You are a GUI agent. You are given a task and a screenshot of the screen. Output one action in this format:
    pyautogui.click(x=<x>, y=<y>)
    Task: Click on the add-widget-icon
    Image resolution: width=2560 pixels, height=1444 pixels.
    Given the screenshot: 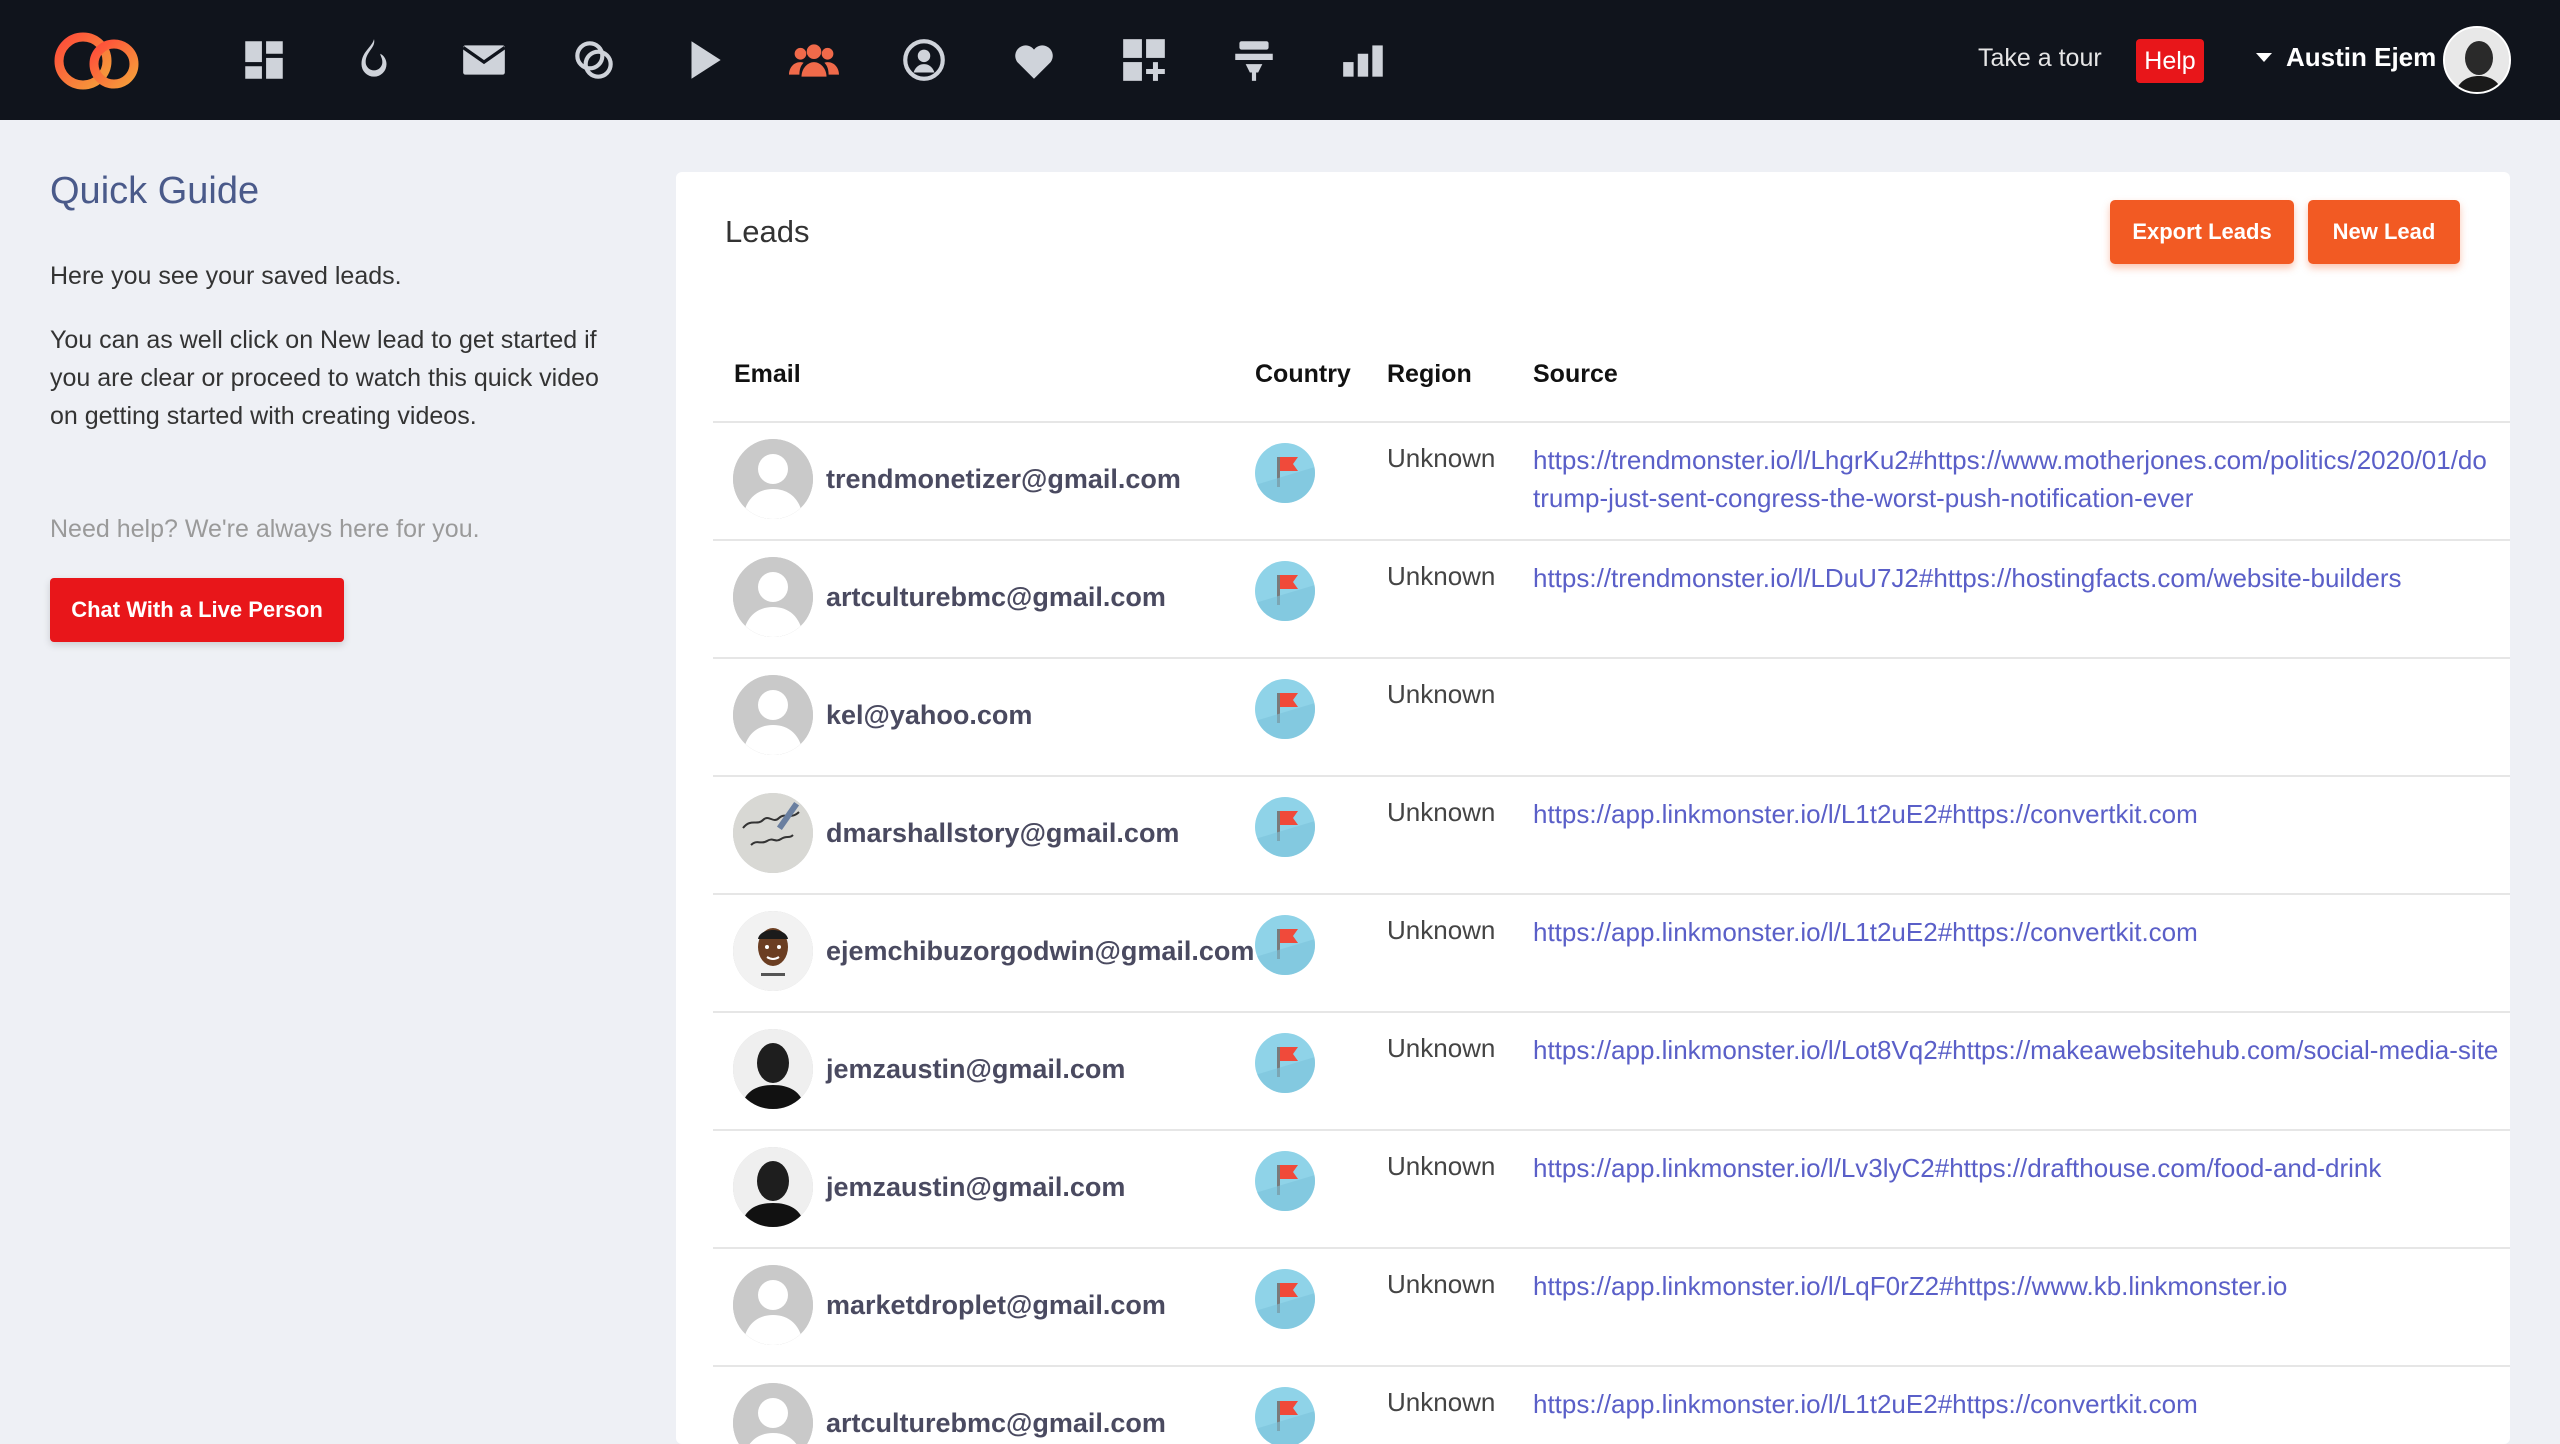 What is the action you would take?
    pyautogui.click(x=1144, y=60)
    